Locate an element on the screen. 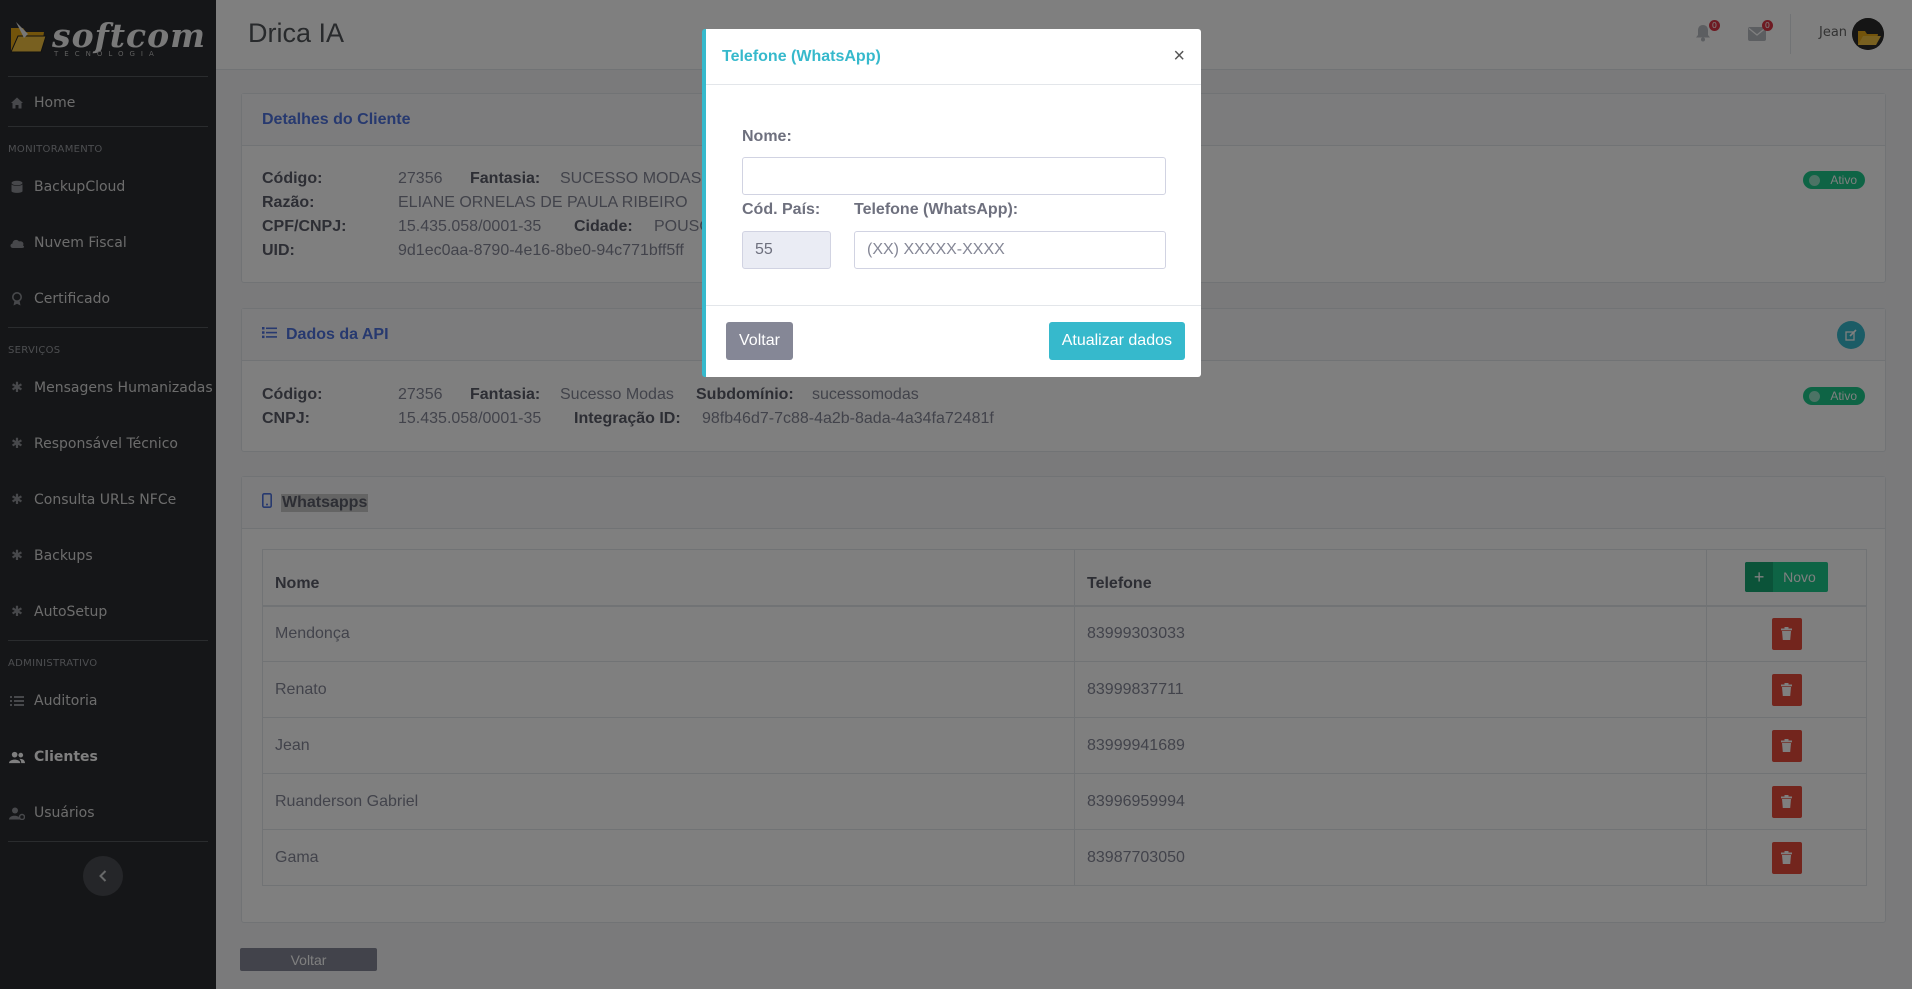  modal-header: Telefone (WhatsApp) is located at coordinates (953, 57).